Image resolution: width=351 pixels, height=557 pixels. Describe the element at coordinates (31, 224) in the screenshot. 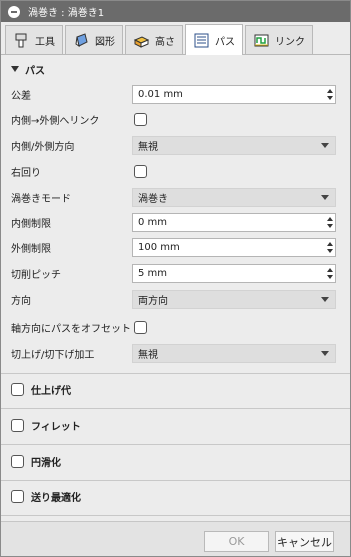

I see `inner-limit-label: 内側制限` at that location.